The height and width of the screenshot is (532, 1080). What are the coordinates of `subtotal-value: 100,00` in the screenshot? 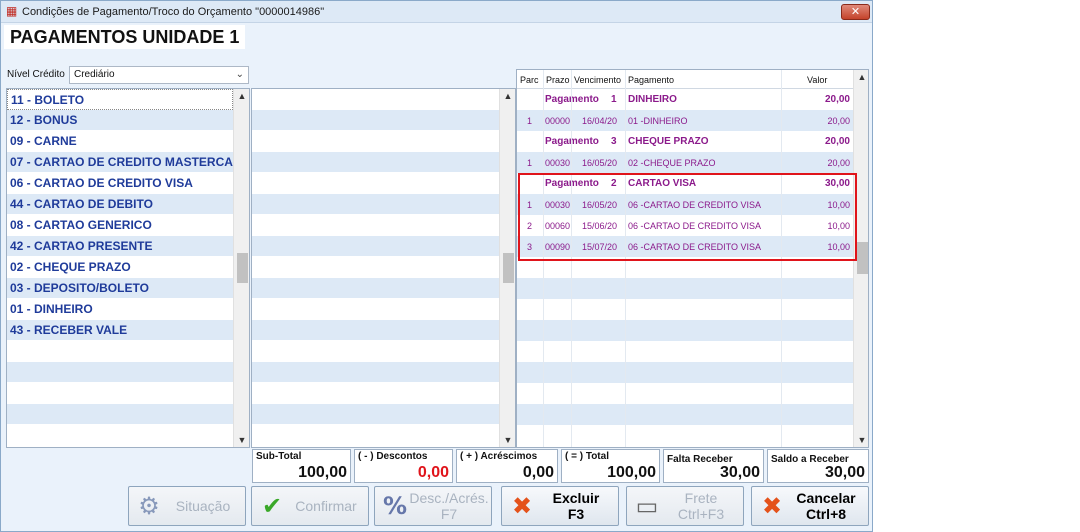 It's located at (322, 472).